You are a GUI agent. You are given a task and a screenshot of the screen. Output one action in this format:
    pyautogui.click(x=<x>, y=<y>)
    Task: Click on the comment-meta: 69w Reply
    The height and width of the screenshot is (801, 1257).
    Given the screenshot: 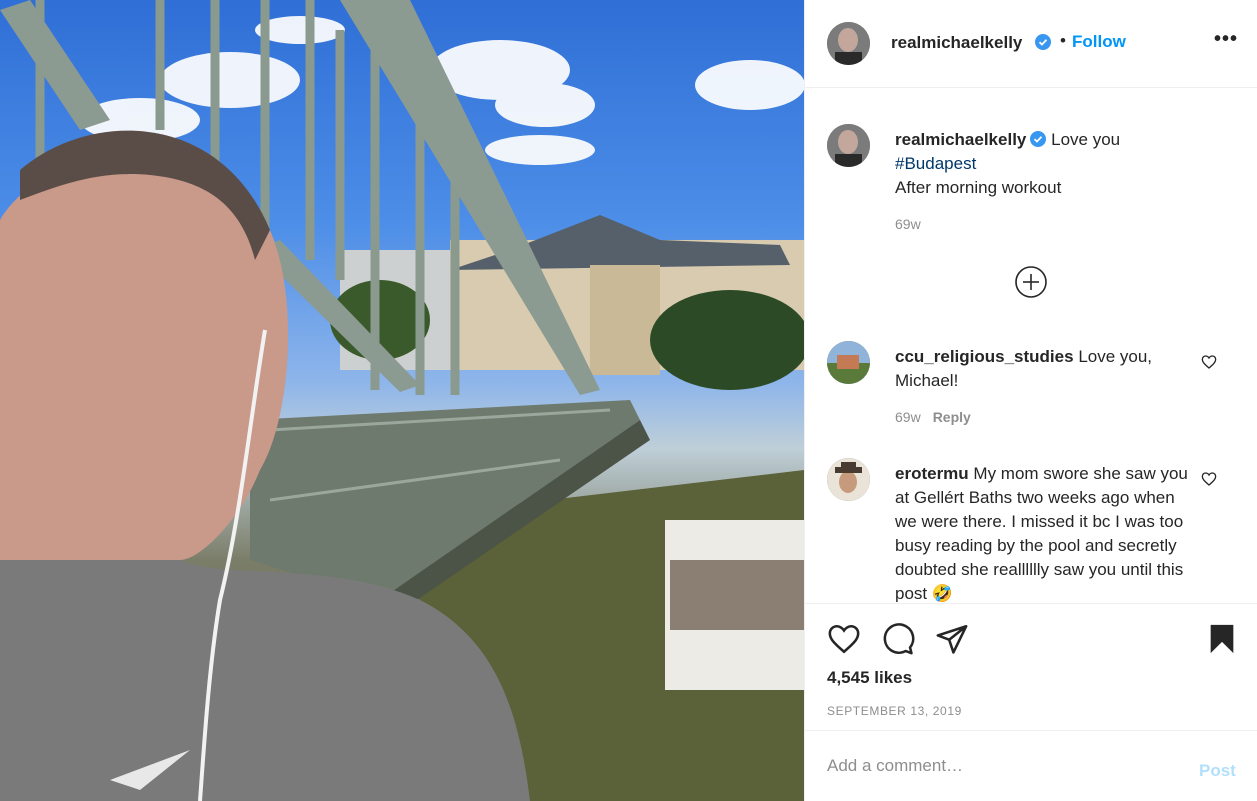 What is the action you would take?
    pyautogui.click(x=933, y=417)
    